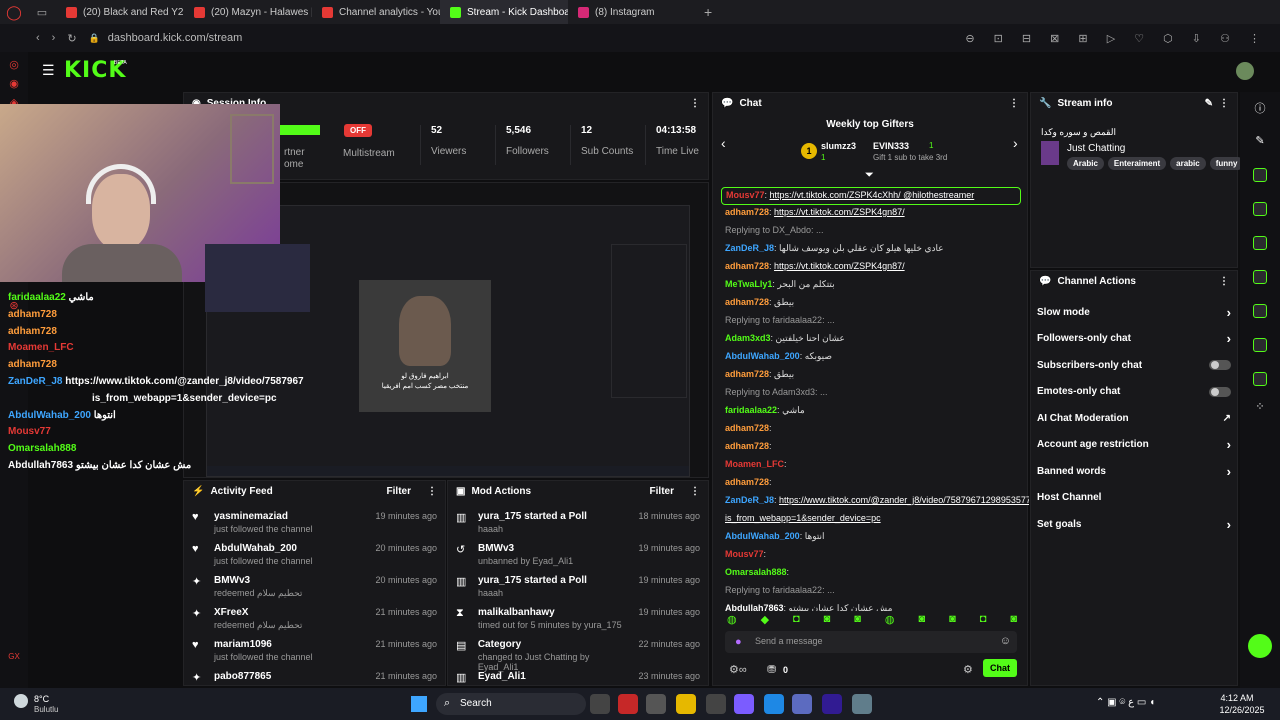 The height and width of the screenshot is (720, 1280). What do you see at coordinates (803, 518) in the screenshot?
I see `chat-text: is_from_webapp=1&sender_device=pc` at bounding box center [803, 518].